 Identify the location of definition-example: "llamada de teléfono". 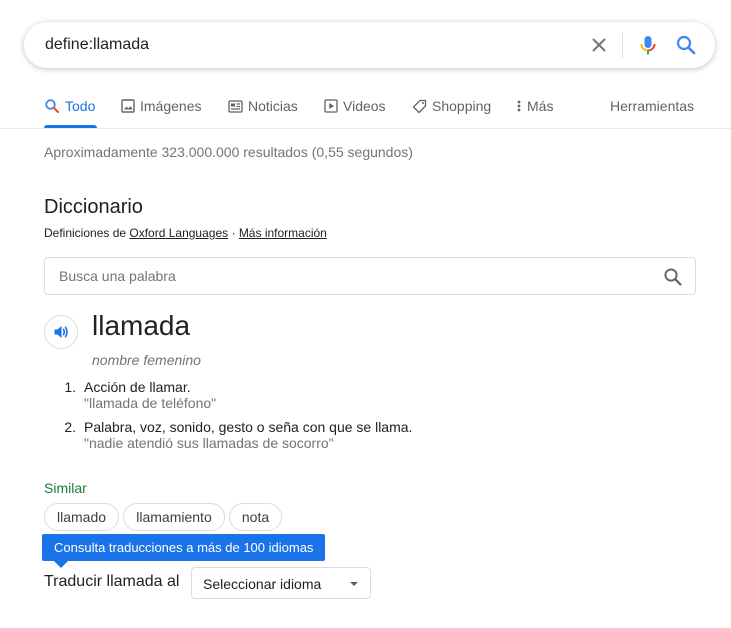
(150, 403).